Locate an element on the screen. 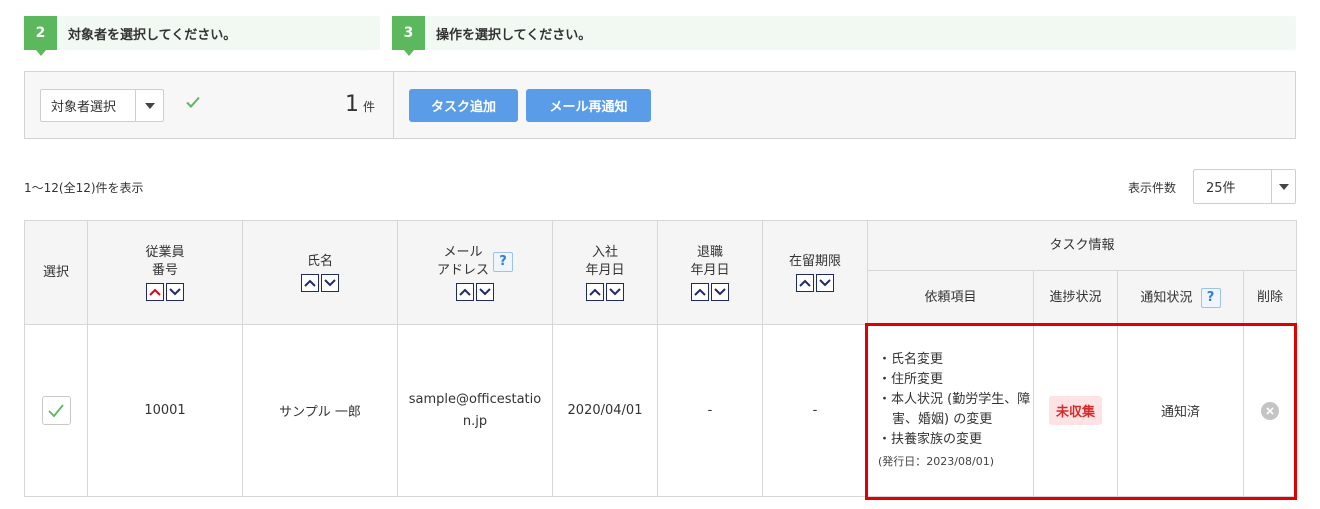 The width and height of the screenshot is (1320, 509). step-3-text: 操作を選択してください。 is located at coordinates (514, 35).